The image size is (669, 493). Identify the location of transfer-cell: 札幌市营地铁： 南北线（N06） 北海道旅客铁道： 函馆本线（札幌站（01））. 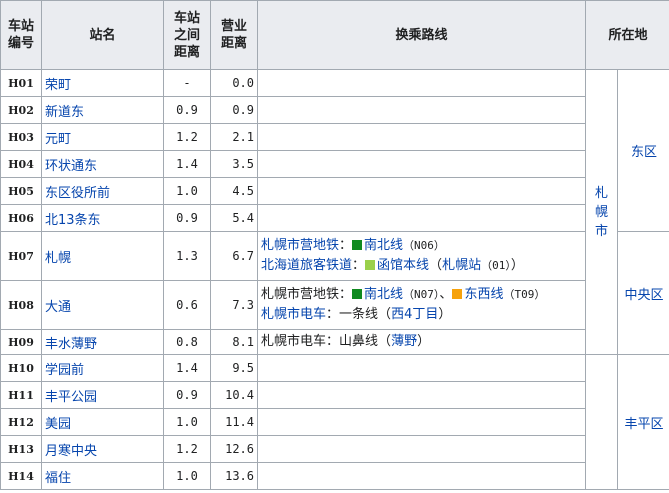
(421, 256).